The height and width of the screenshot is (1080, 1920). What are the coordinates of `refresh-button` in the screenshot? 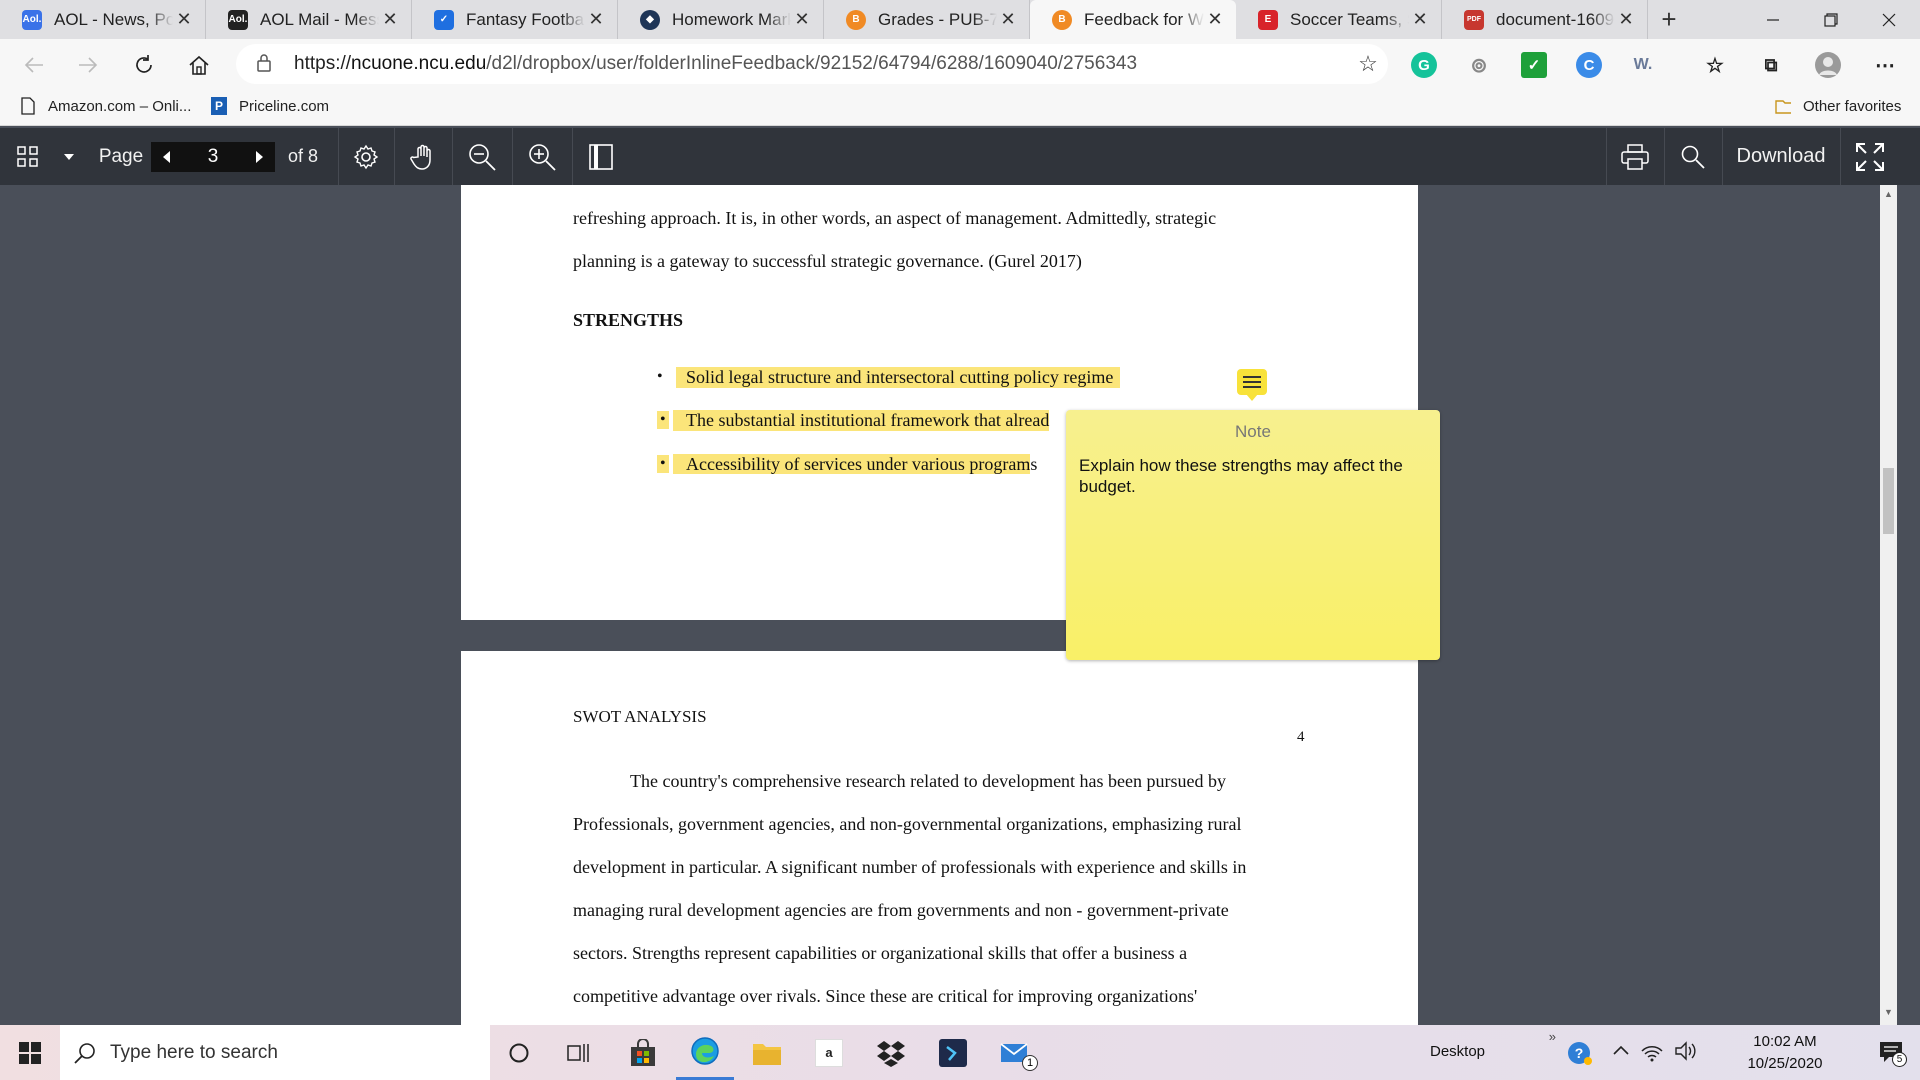 It's located at (144, 65).